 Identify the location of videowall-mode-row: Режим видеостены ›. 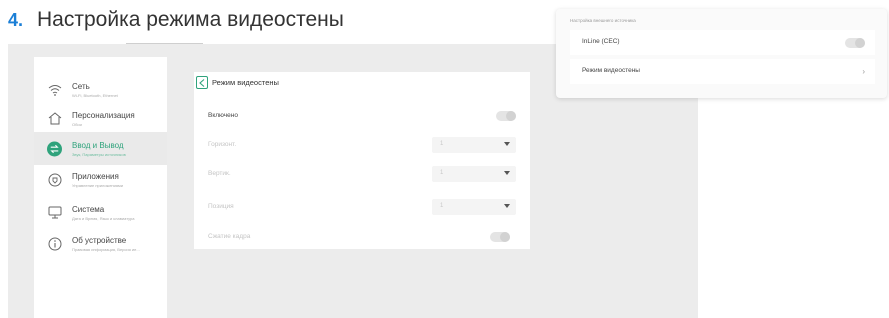
(722, 71).